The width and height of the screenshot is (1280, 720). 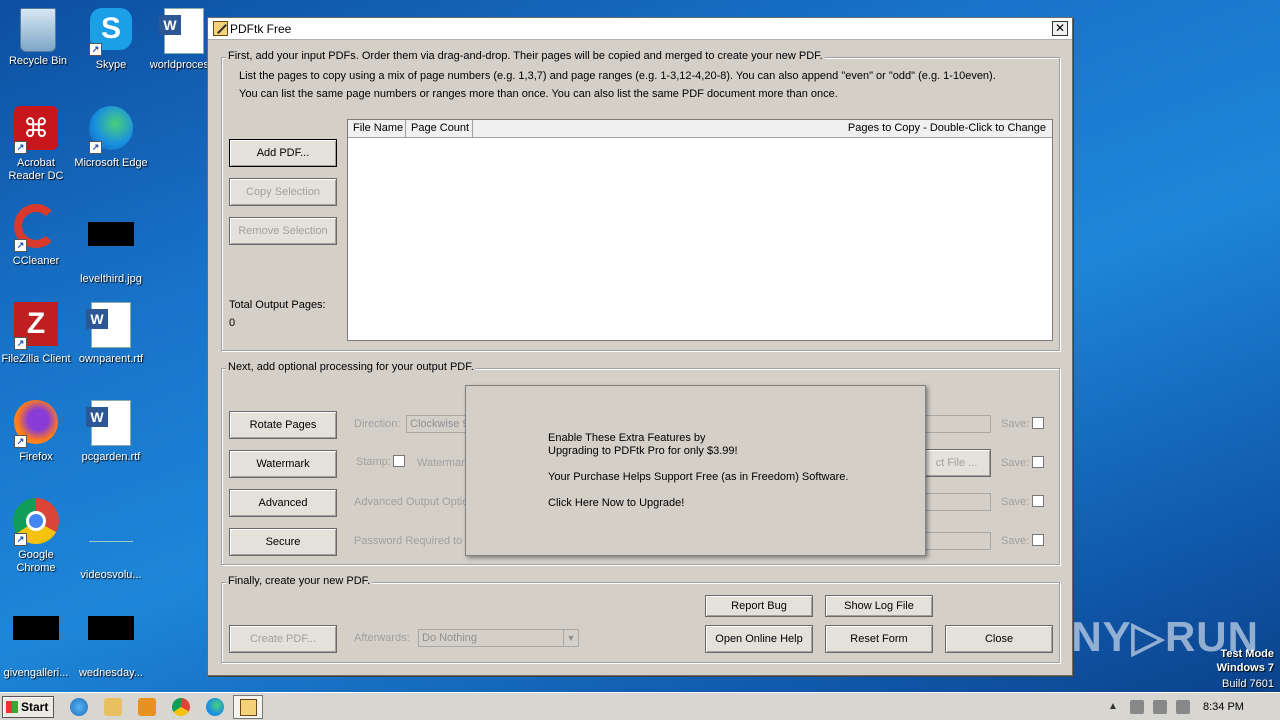 I want to click on watermark-label: Watermar, so click(x=441, y=463).